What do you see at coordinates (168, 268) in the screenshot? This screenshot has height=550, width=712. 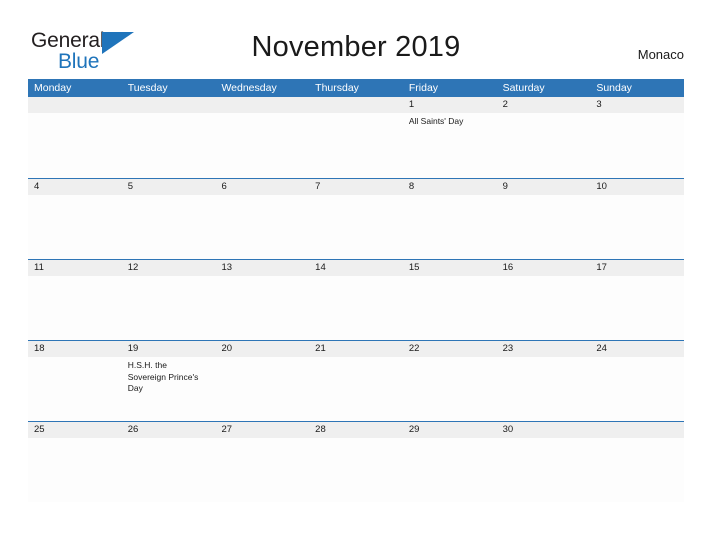 I see `day-number: 12` at bounding box center [168, 268].